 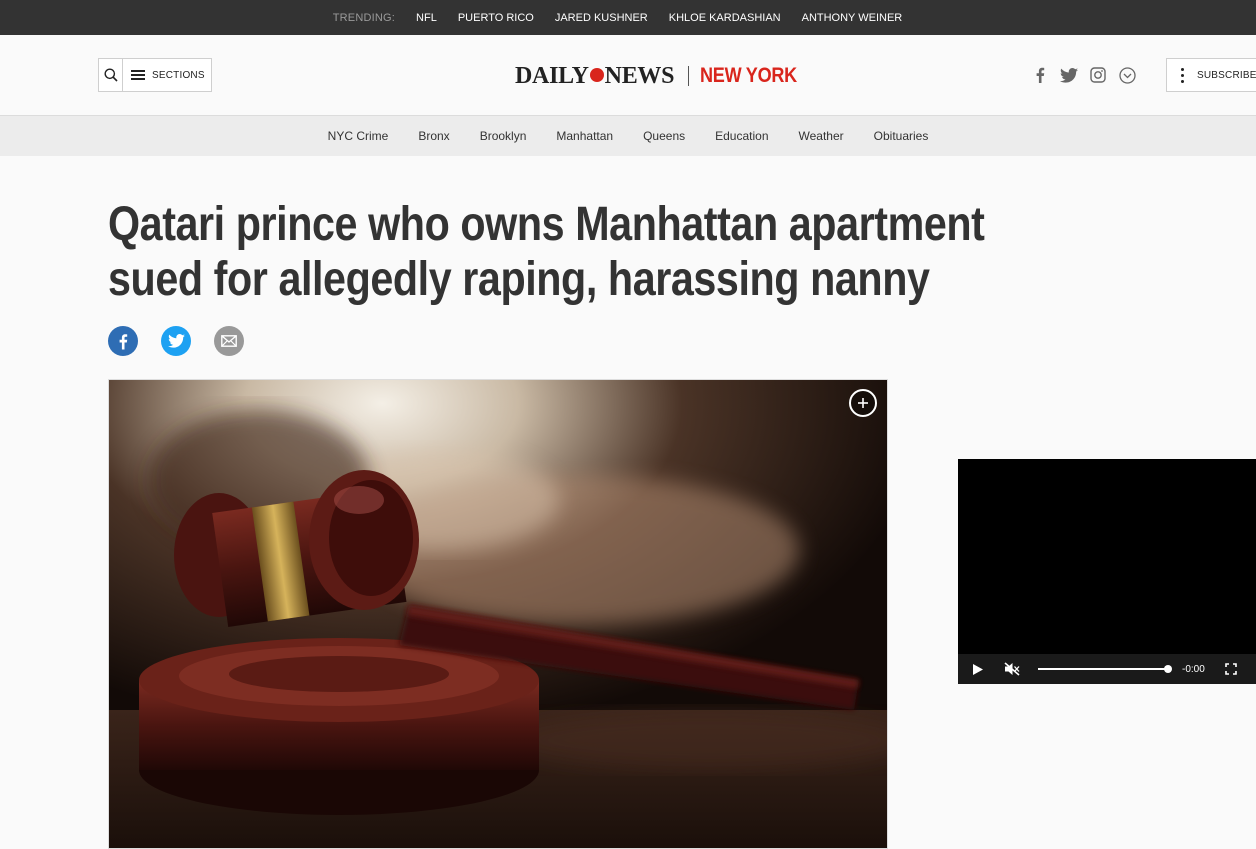 I want to click on muted-speaker-icon, so click(x=1012, y=669).